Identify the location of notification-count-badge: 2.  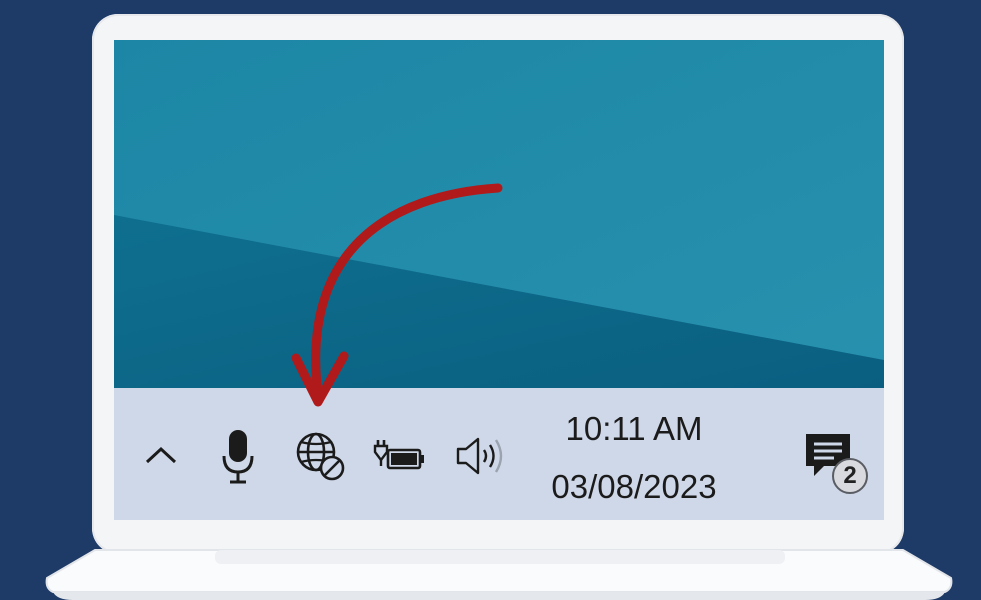
(850, 476).